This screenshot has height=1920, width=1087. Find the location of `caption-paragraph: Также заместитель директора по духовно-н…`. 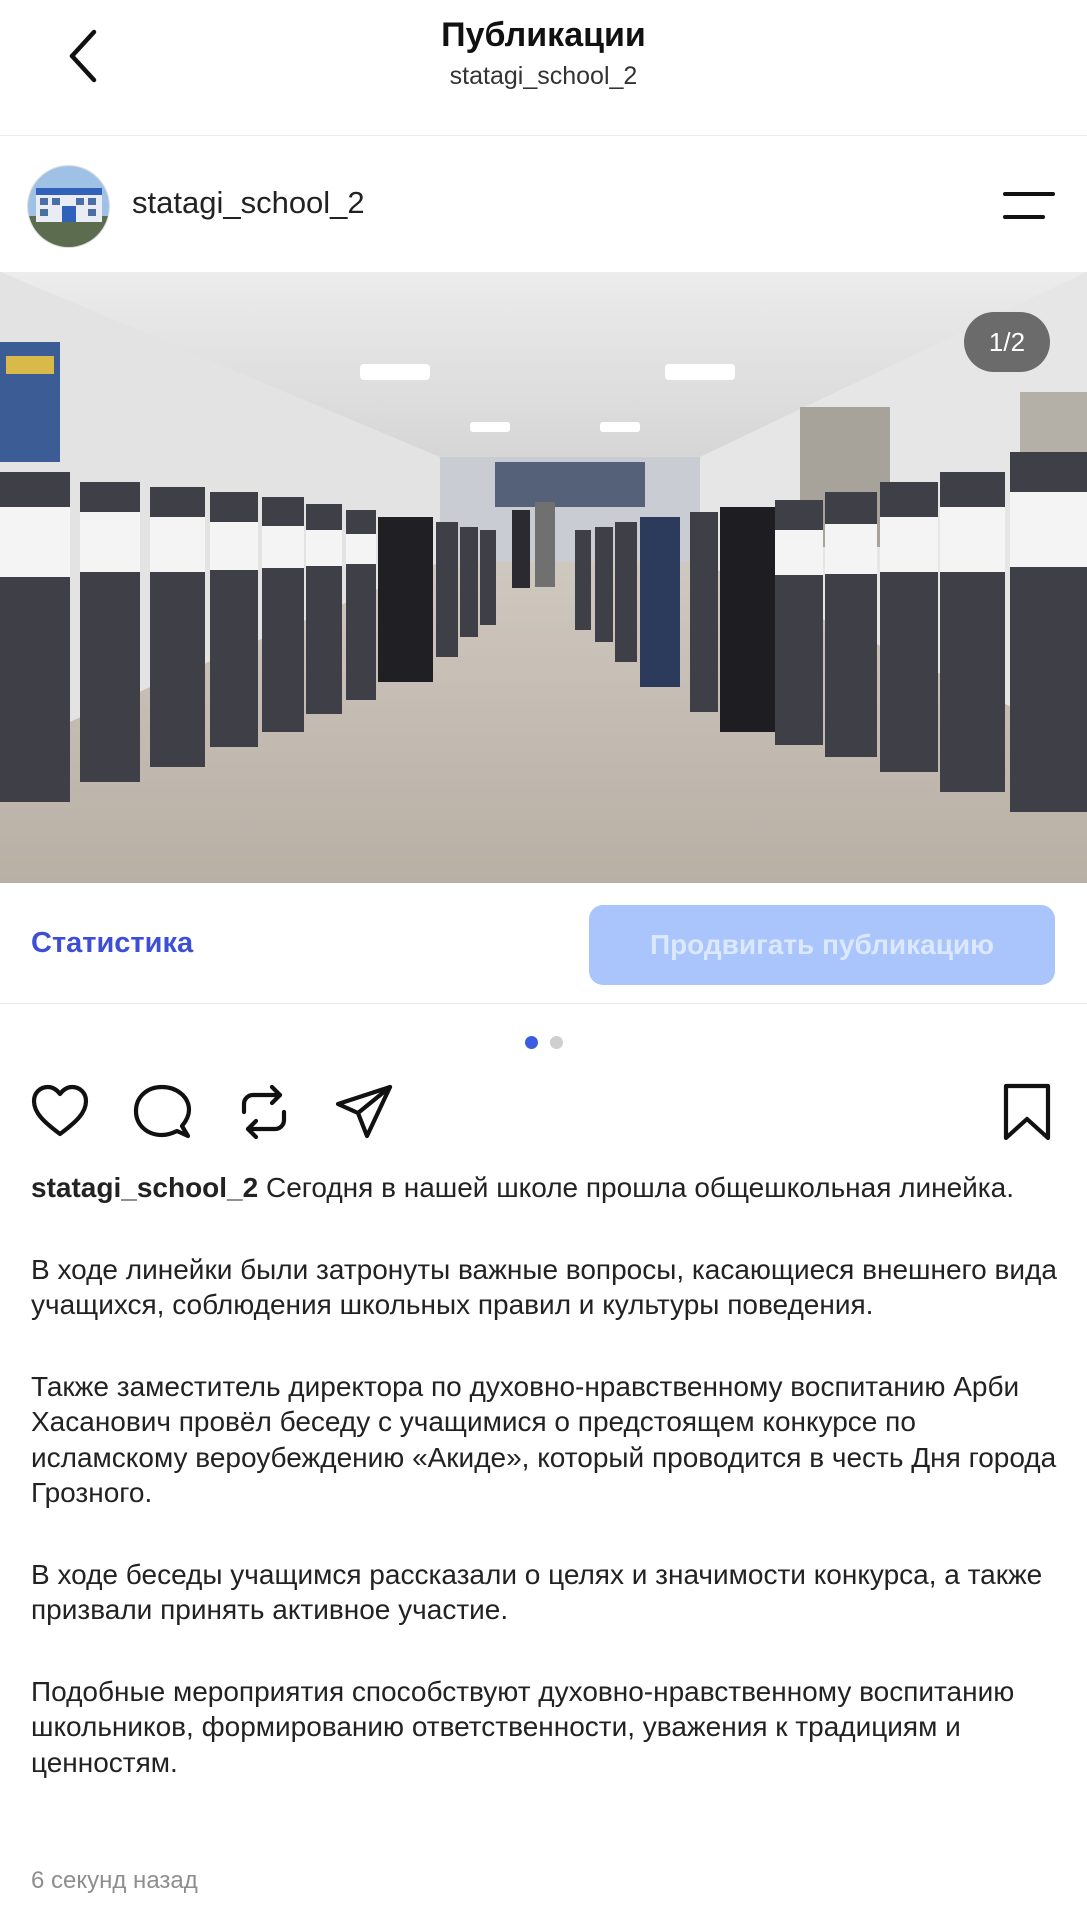

caption-paragraph: Также заместитель директора по духовно-н… is located at coordinates (544, 1439).